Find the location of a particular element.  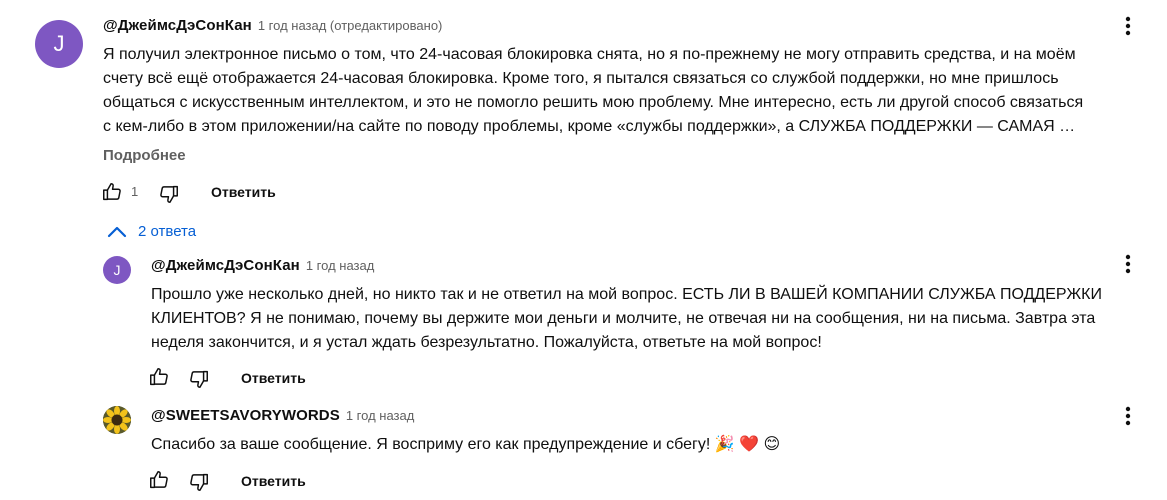

like-count: 1 is located at coordinates (135, 191).